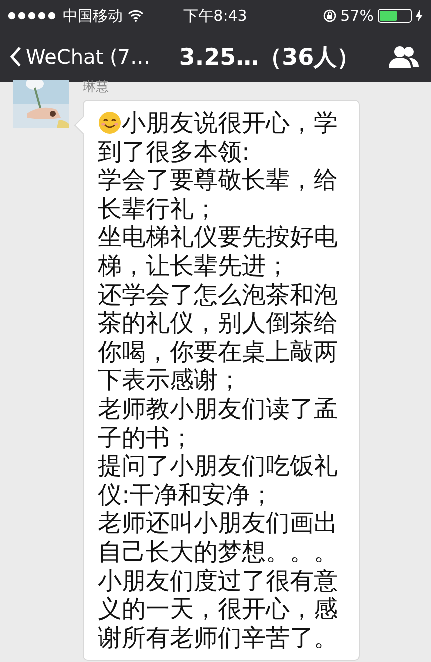  Describe the element at coordinates (419, 16) in the screenshot. I see `charging-icon` at that location.